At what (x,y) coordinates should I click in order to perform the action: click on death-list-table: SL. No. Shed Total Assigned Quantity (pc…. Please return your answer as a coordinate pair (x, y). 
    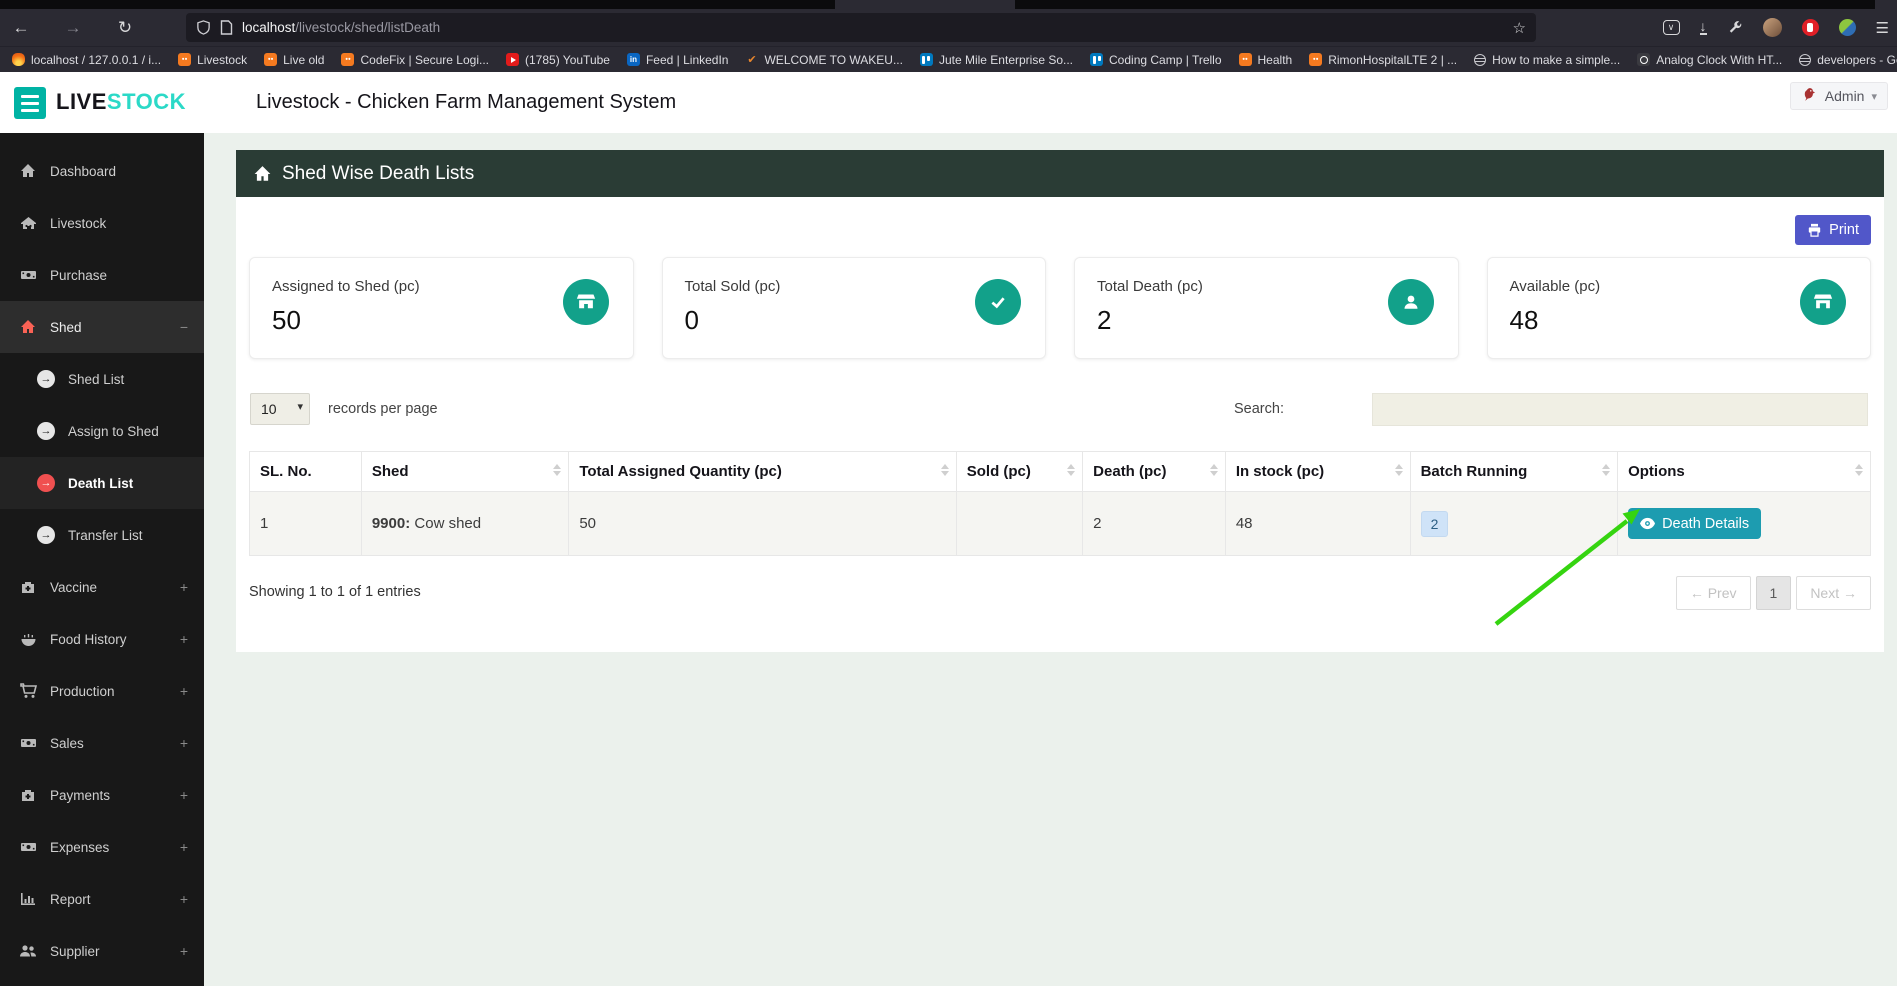
    Looking at the image, I should click on (1060, 503).